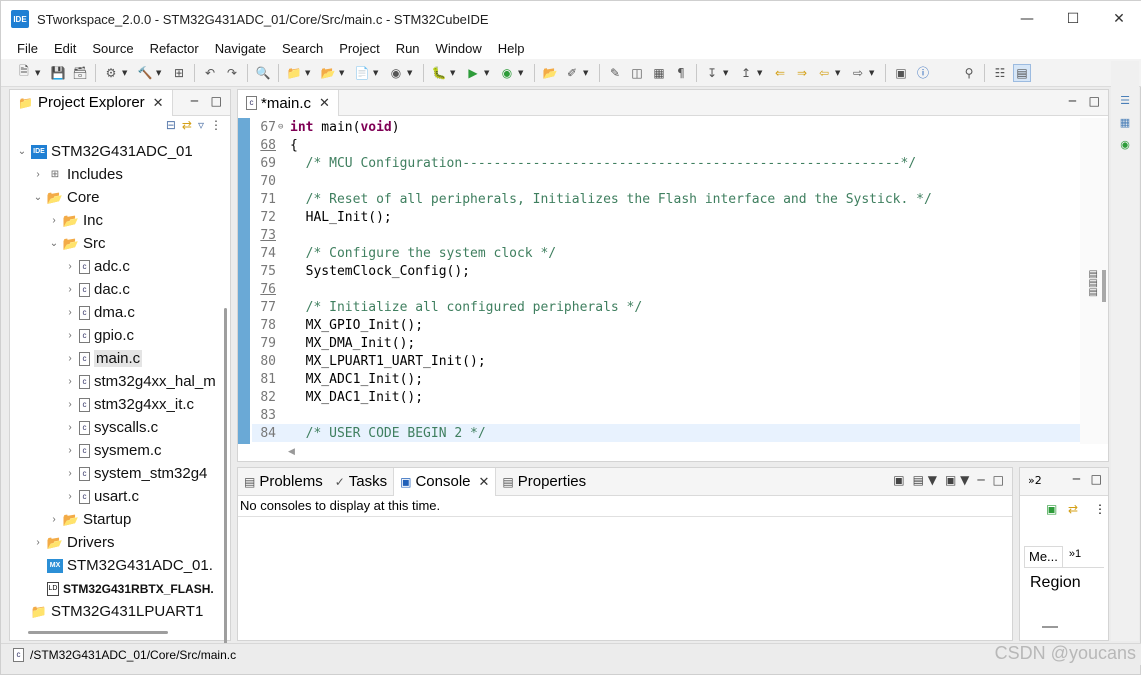 The width and height of the screenshot is (1141, 675). What do you see at coordinates (1000, 73) in the screenshot?
I see `open-perspective-icon: ☷` at bounding box center [1000, 73].